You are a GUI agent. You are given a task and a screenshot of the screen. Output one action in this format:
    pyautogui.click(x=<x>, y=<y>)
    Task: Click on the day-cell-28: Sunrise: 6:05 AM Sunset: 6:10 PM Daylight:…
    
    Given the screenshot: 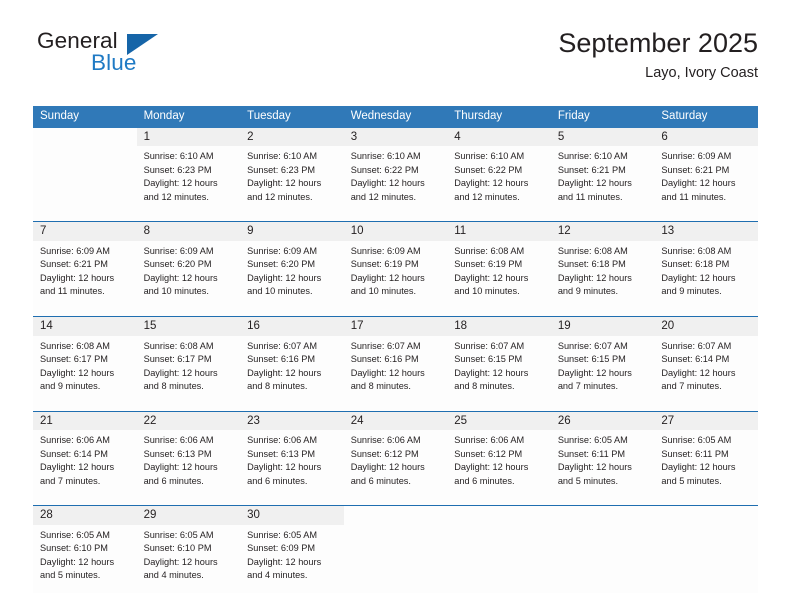 What is the action you would take?
    pyautogui.click(x=85, y=558)
    